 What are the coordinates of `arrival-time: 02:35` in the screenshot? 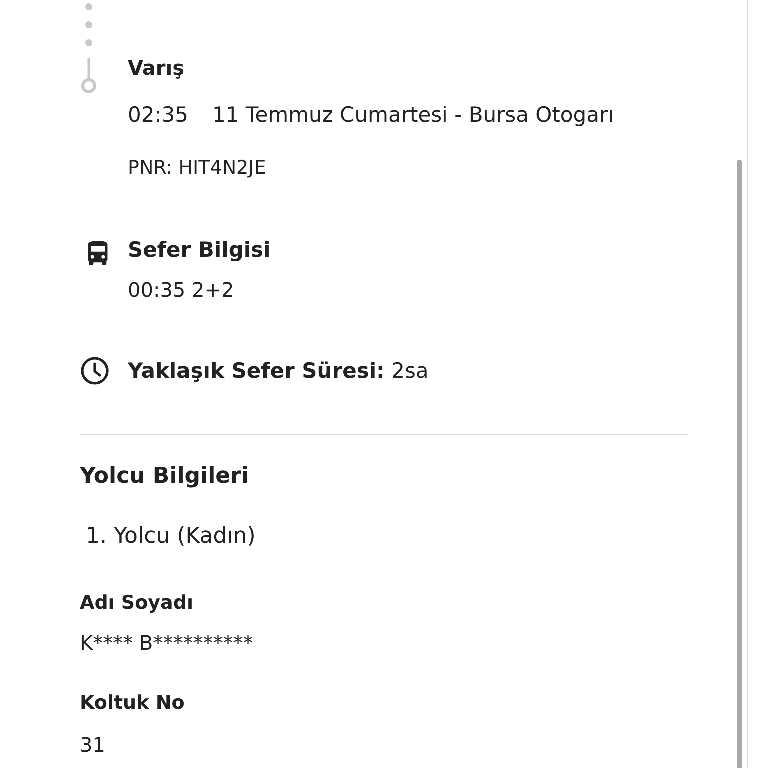 It's located at (158, 115).